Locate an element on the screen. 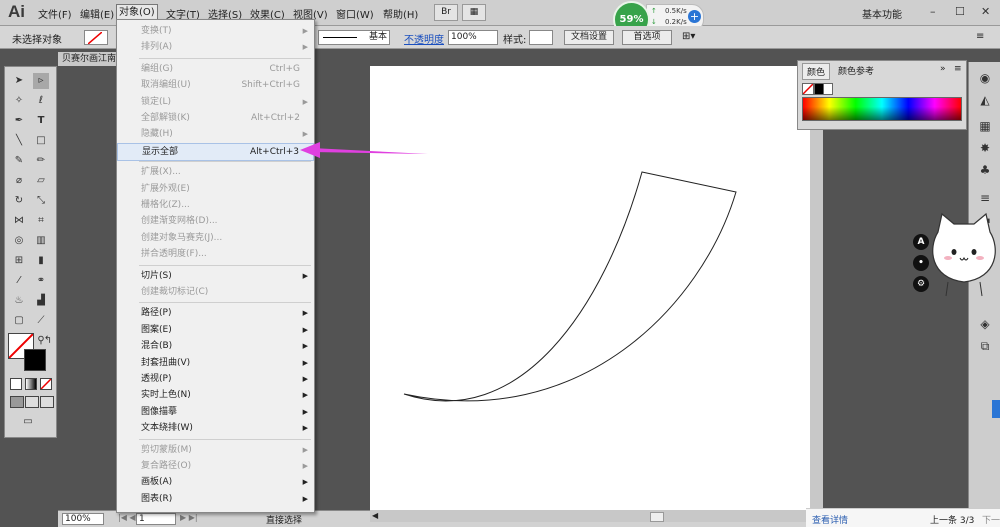 This screenshot has width=1000, height=527. sticker-button-a: A is located at coordinates (921, 242).